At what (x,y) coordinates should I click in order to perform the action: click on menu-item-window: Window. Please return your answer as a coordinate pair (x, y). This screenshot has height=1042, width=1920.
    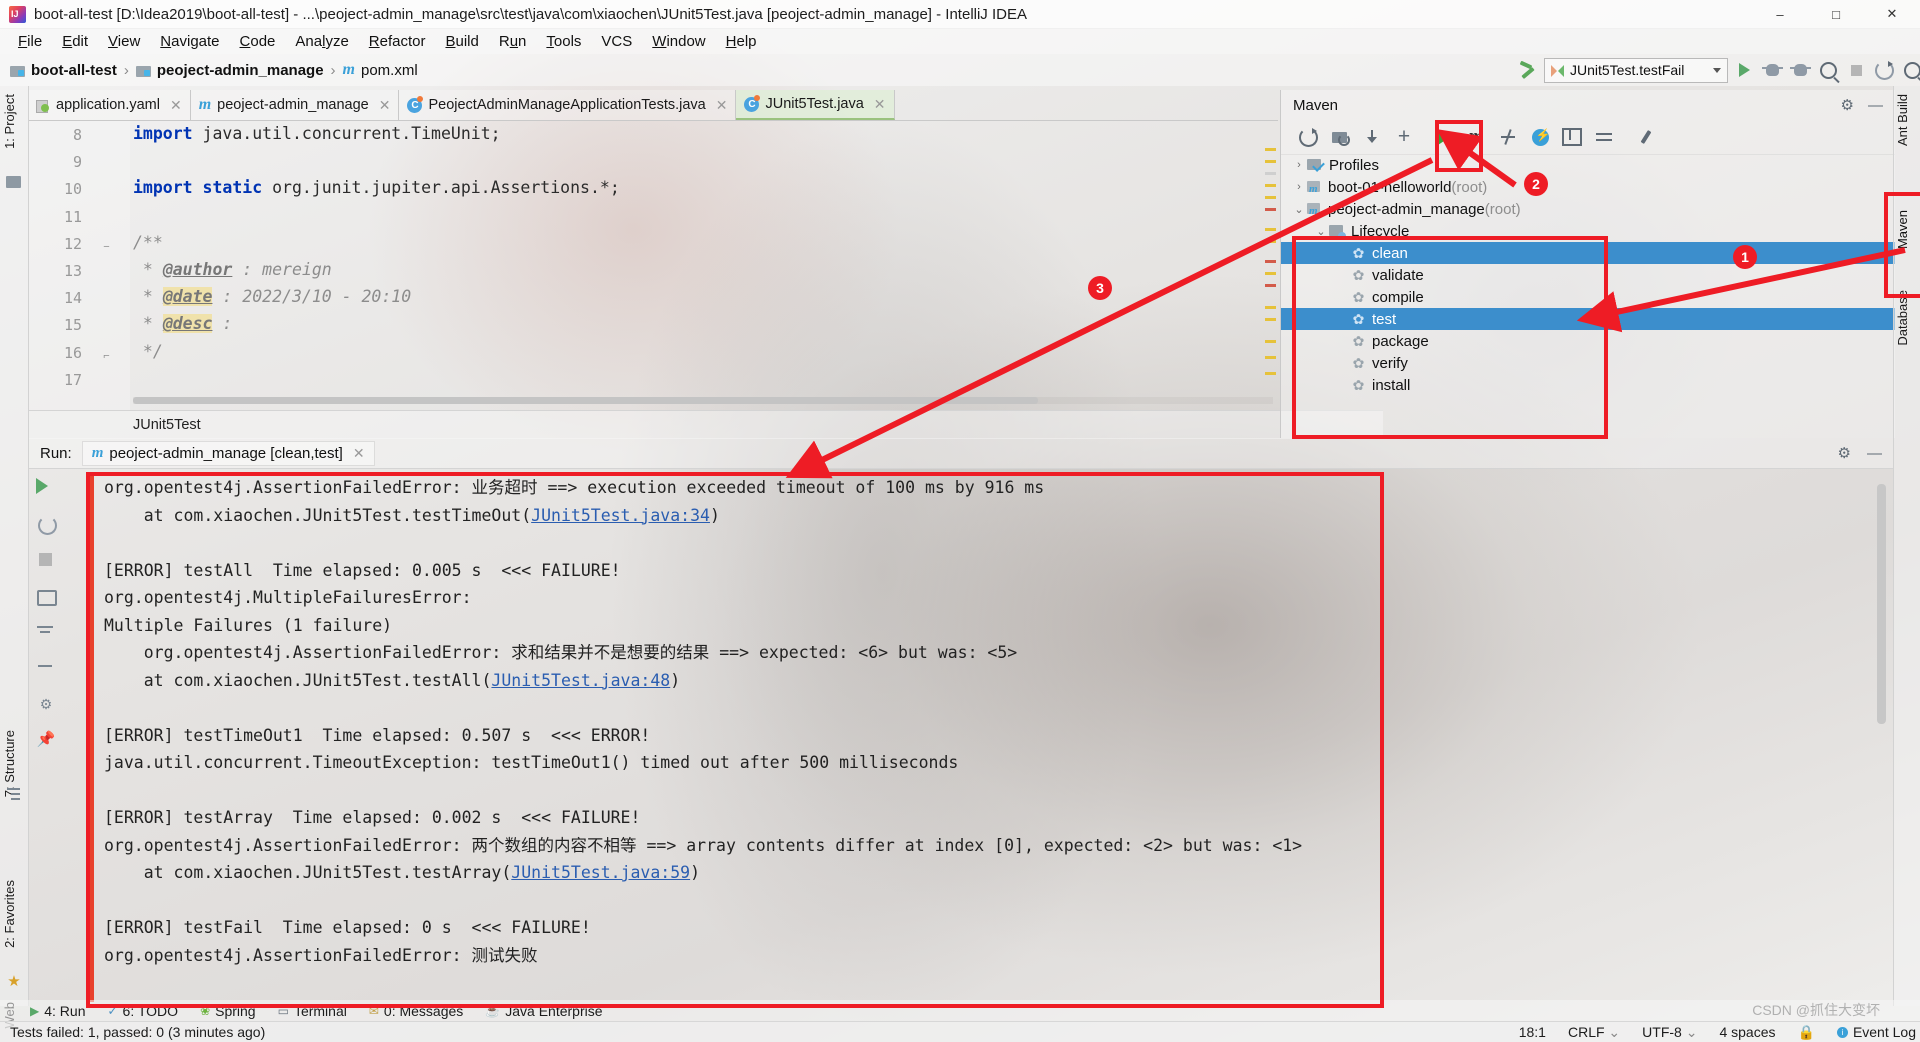
    Looking at the image, I should click on (678, 41).